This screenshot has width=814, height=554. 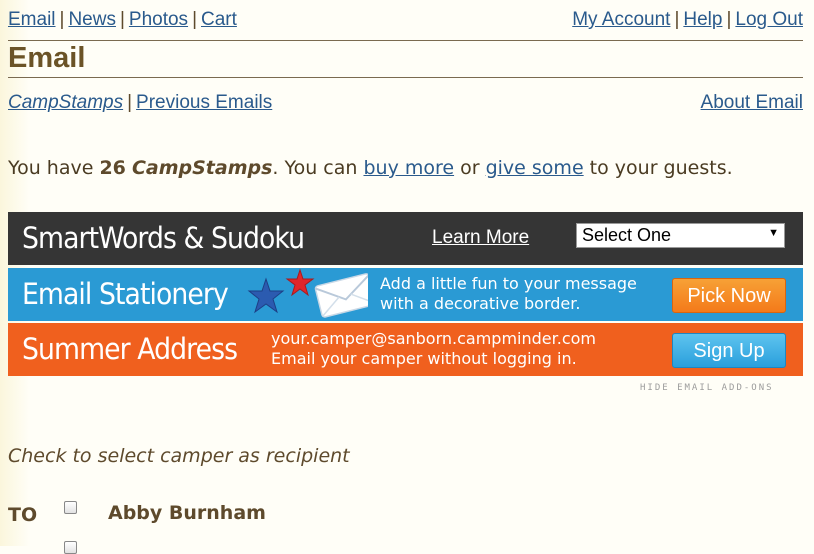 What do you see at coordinates (405, 105) in the screenshot?
I see `email-subnav: CampStamps | Previous Emails About Email` at bounding box center [405, 105].